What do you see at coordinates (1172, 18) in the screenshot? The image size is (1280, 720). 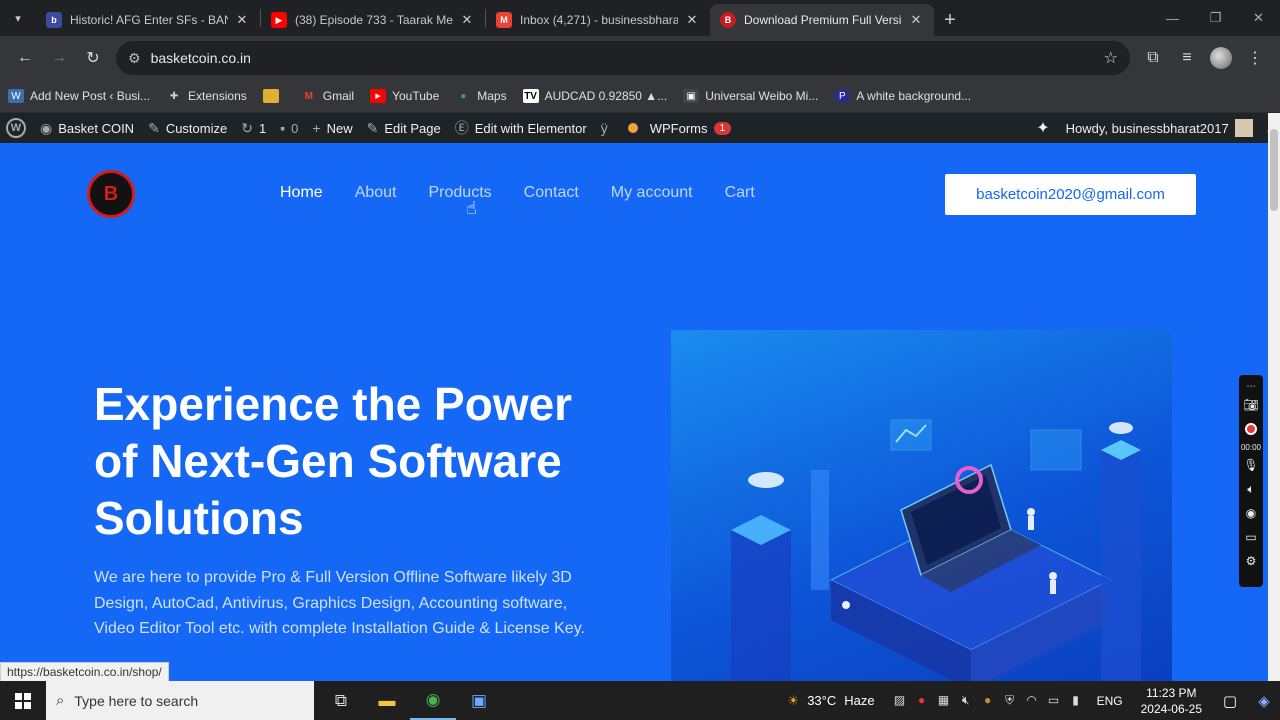 I see `minimize-icon: —` at bounding box center [1172, 18].